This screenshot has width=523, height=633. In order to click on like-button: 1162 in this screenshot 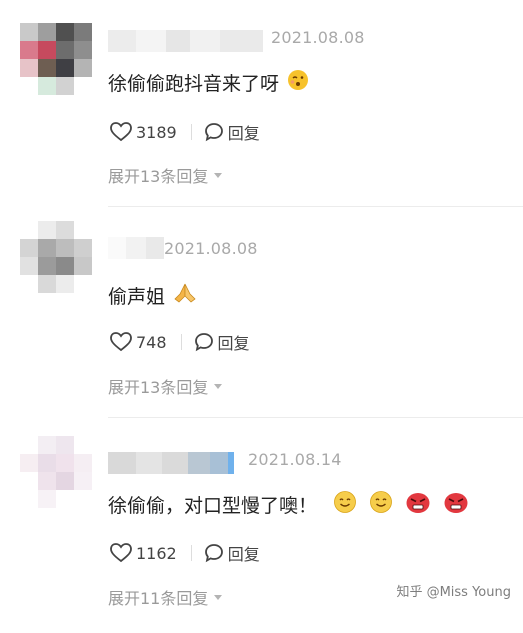, I will do `click(143, 553)`.